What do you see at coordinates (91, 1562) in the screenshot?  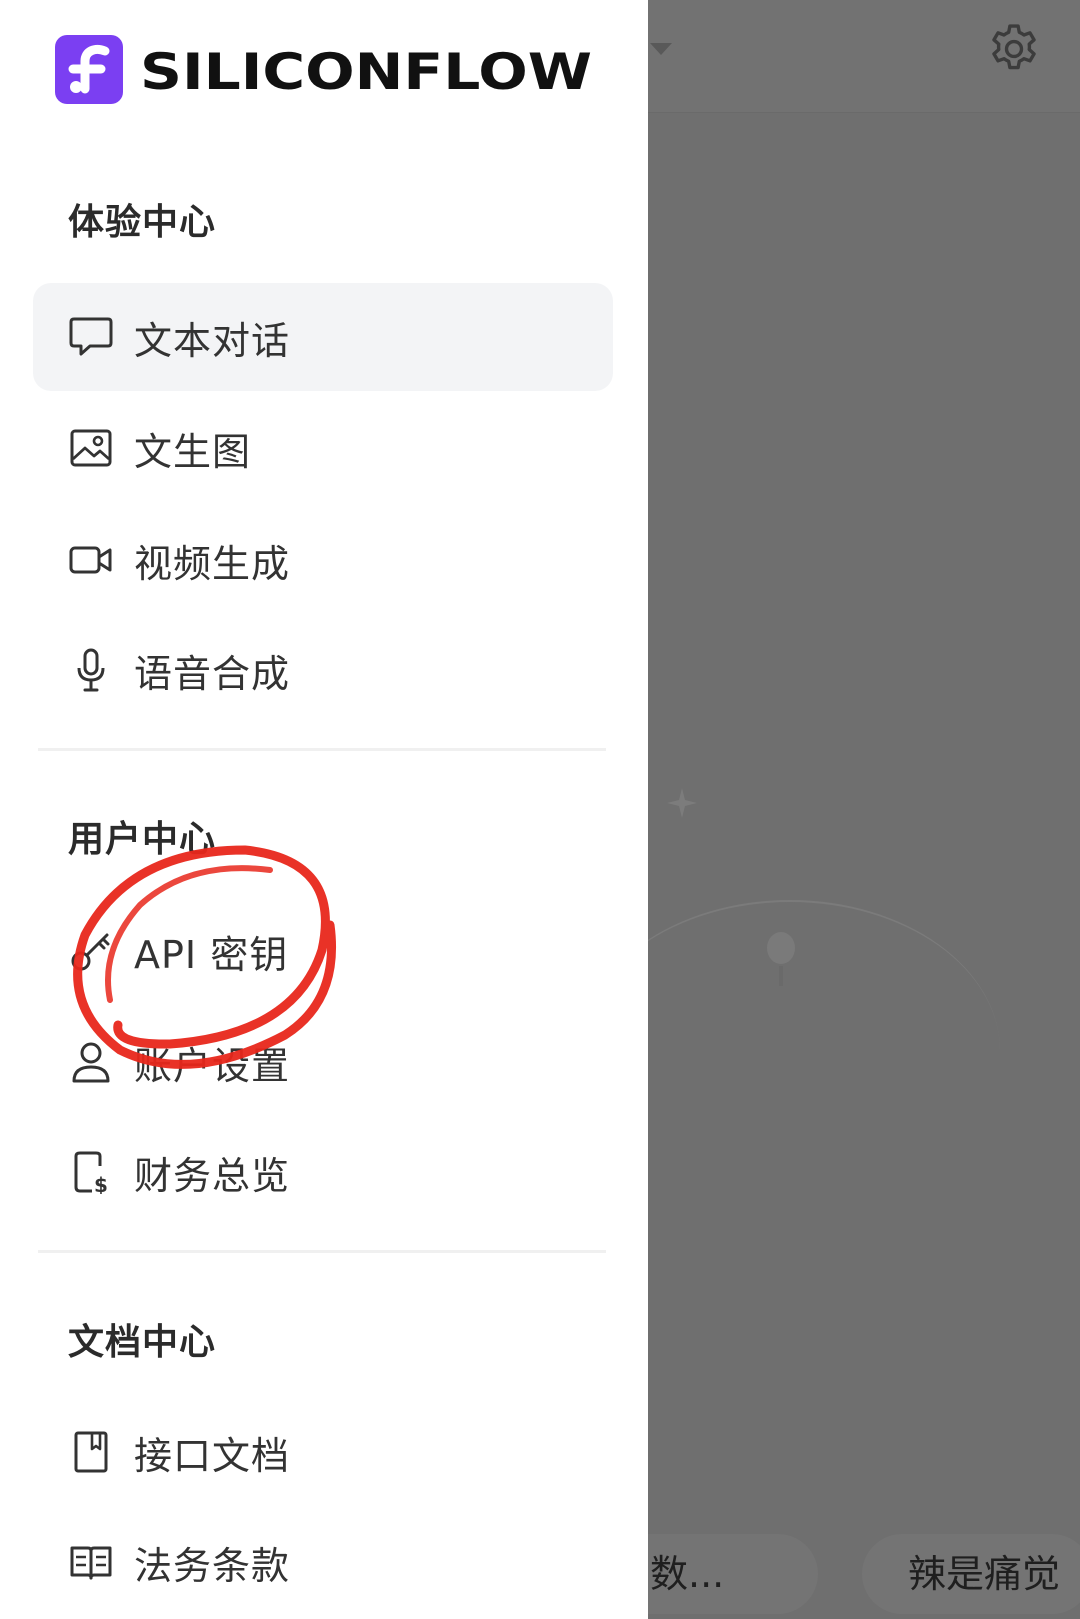 I see `open-book-icon` at bounding box center [91, 1562].